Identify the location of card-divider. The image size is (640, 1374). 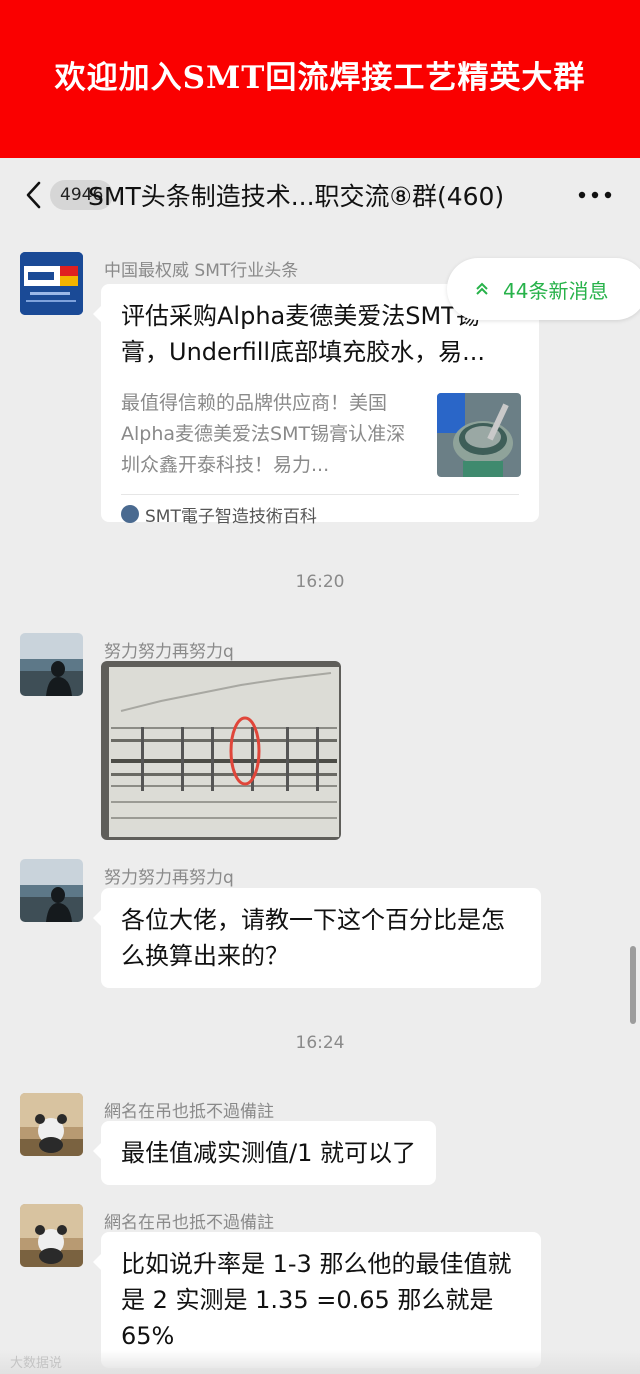
(320, 494).